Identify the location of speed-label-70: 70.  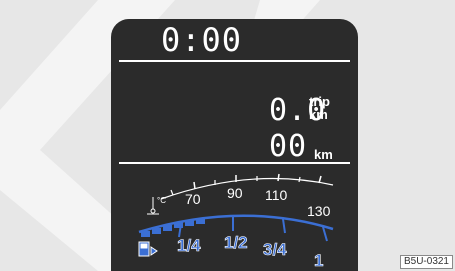
(193, 199).